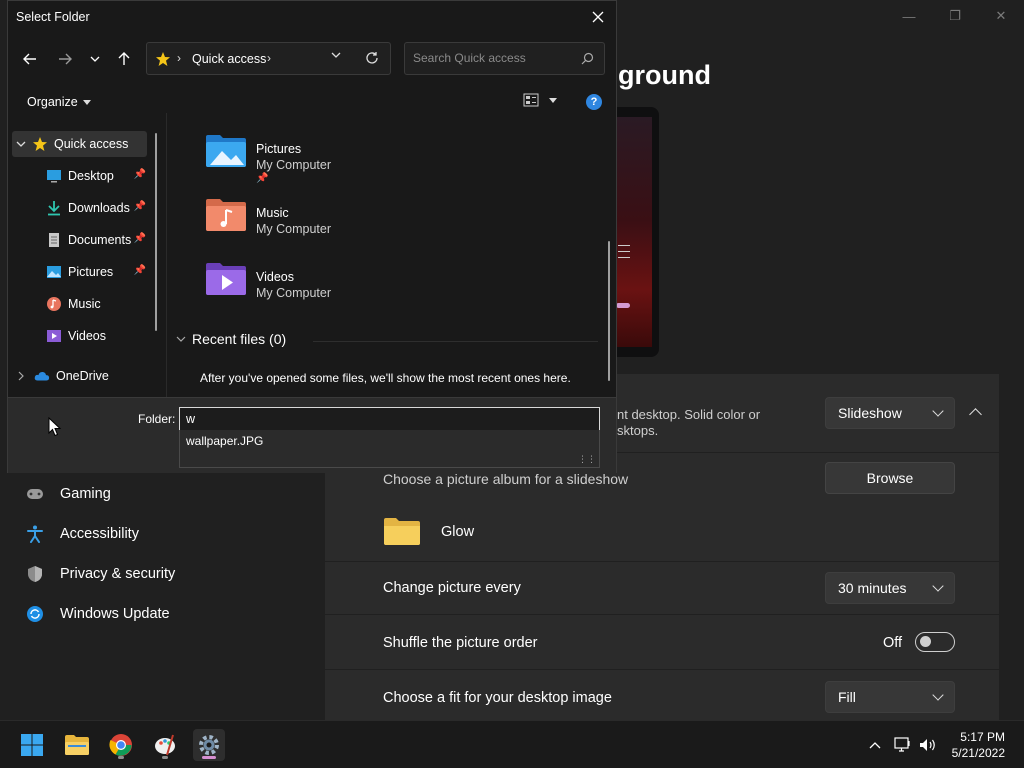 The height and width of the screenshot is (768, 1024). Describe the element at coordinates (935, 642) in the screenshot. I see `shuffle-toggle` at that location.